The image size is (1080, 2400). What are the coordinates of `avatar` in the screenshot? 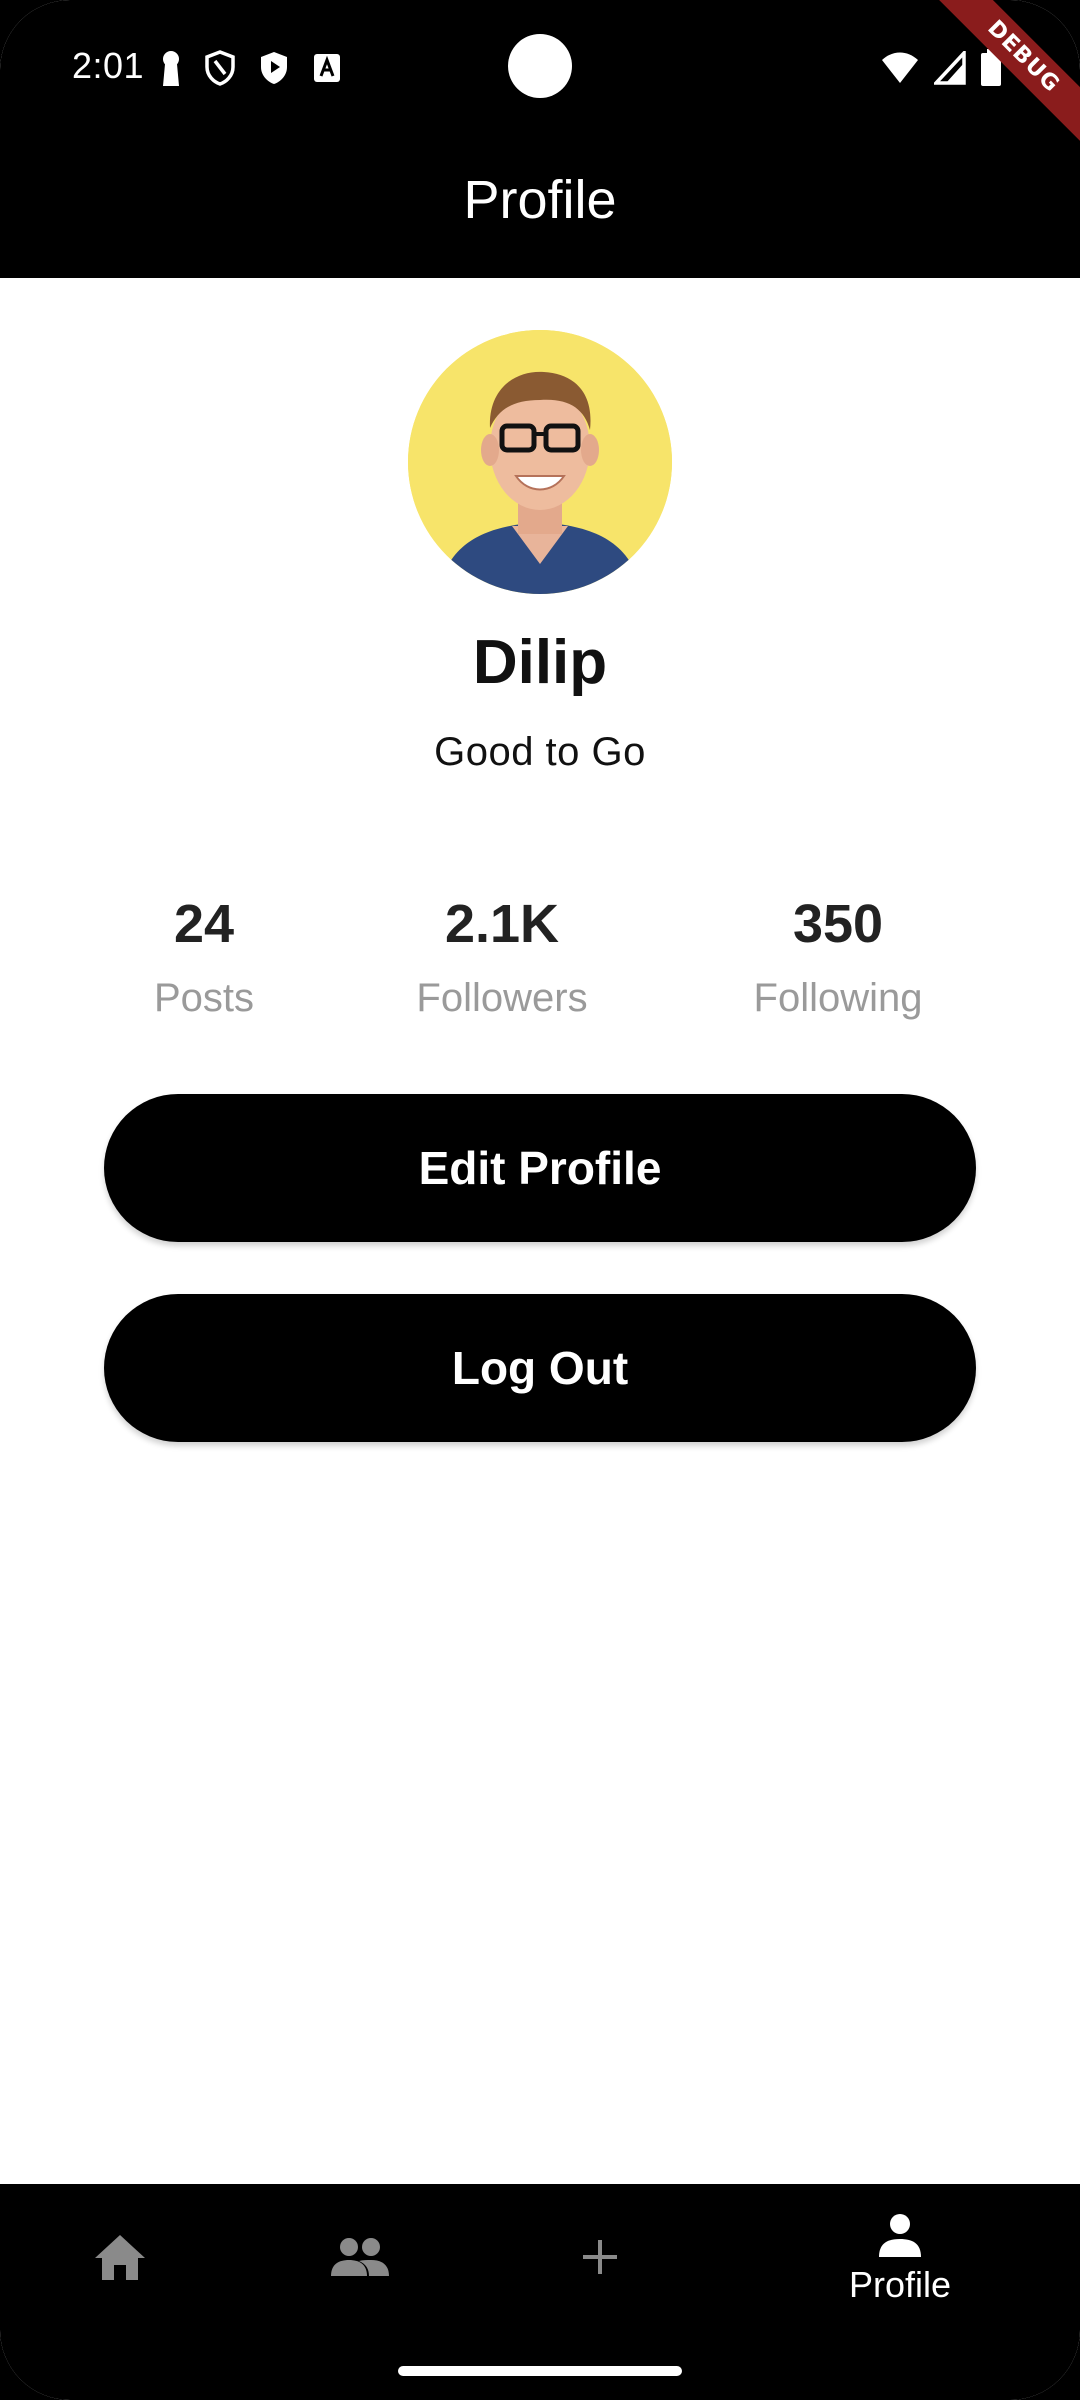 It's located at (540, 462).